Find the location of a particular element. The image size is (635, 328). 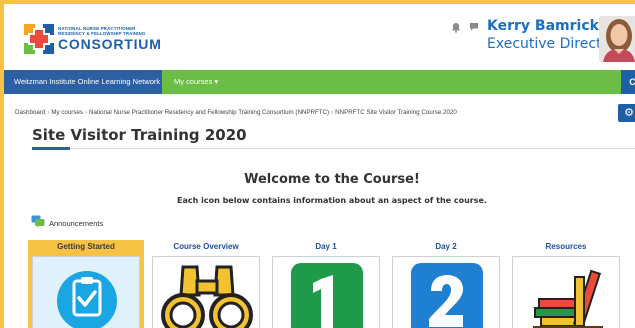

bell-icon is located at coordinates (456, 27).